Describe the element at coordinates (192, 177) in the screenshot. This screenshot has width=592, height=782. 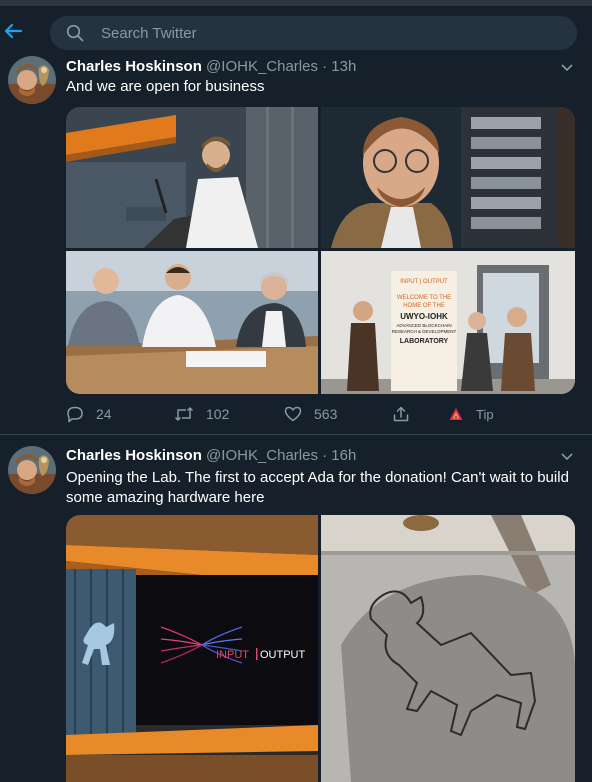
I see `tweet-photo-speaker` at that location.